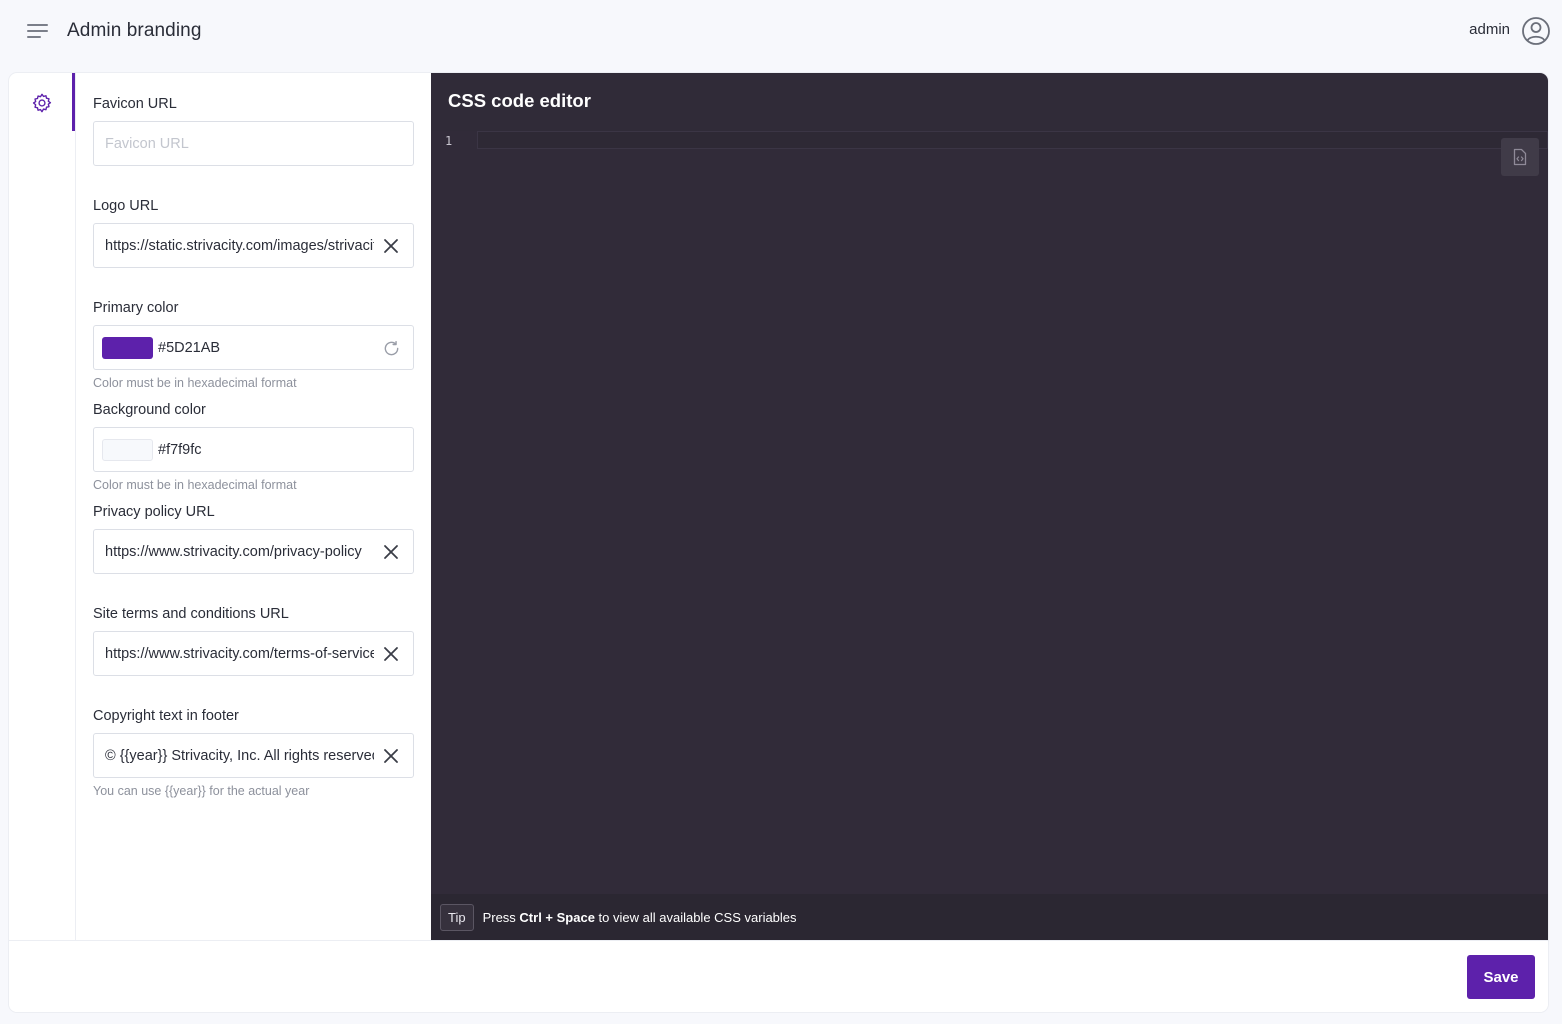  What do you see at coordinates (391, 348) in the screenshot?
I see `reset-icon` at bounding box center [391, 348].